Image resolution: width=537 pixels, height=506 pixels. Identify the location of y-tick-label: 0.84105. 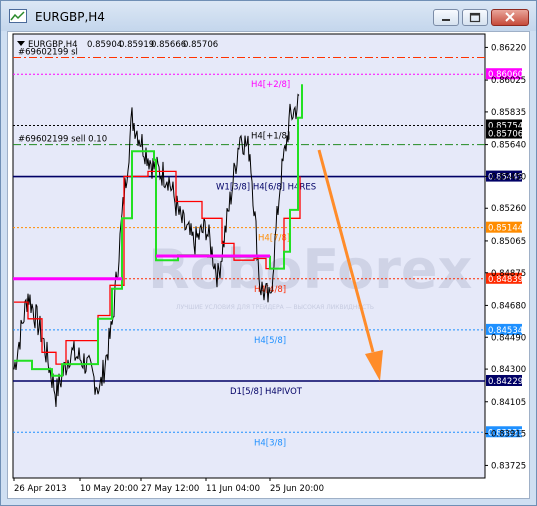
(508, 403).